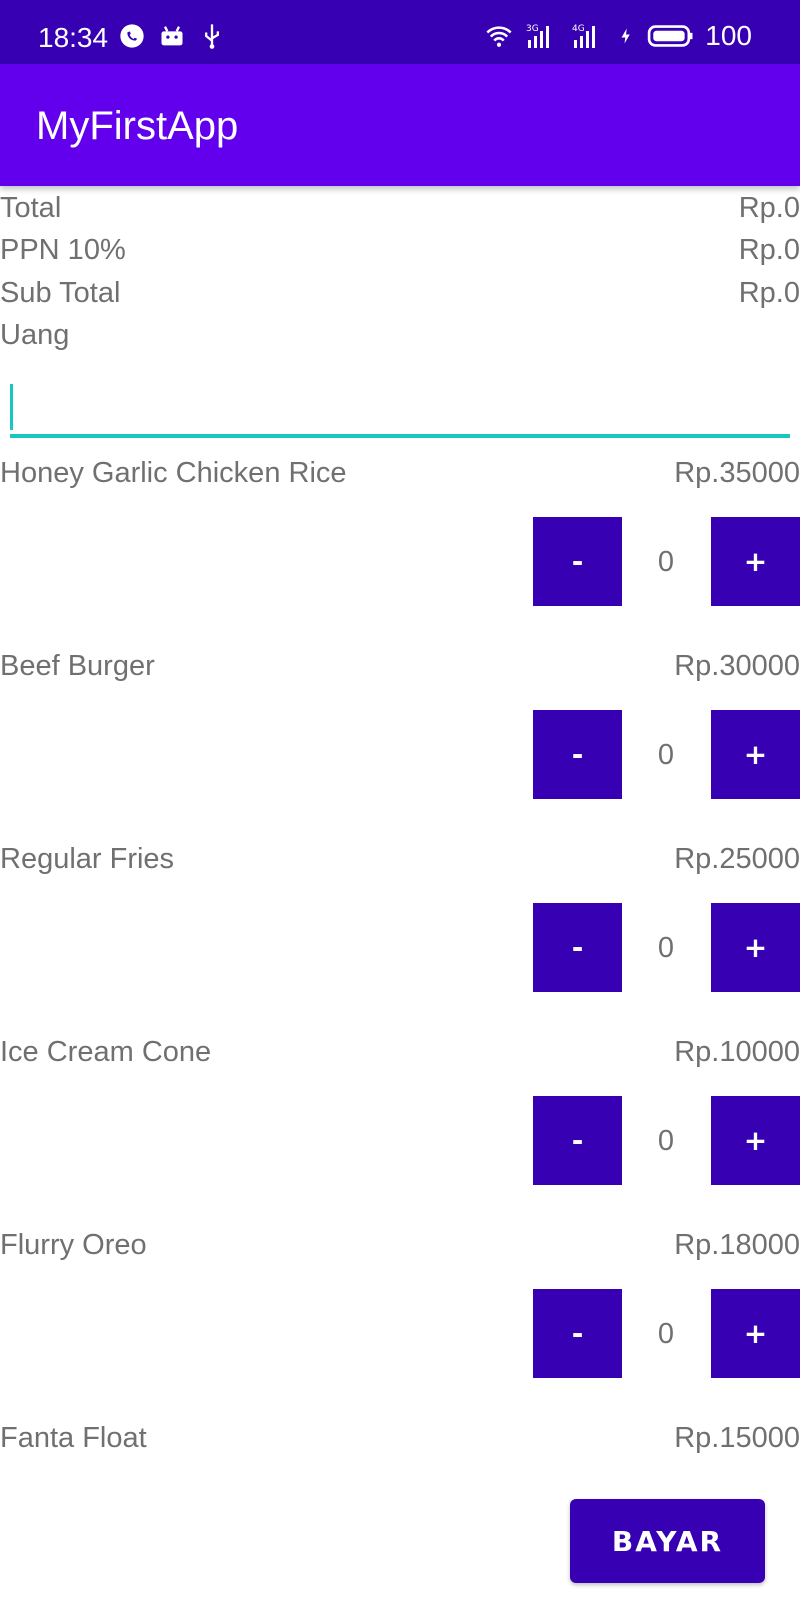 This screenshot has width=800, height=1600. Describe the element at coordinates (212, 36) in the screenshot. I see `usb-icon` at that location.